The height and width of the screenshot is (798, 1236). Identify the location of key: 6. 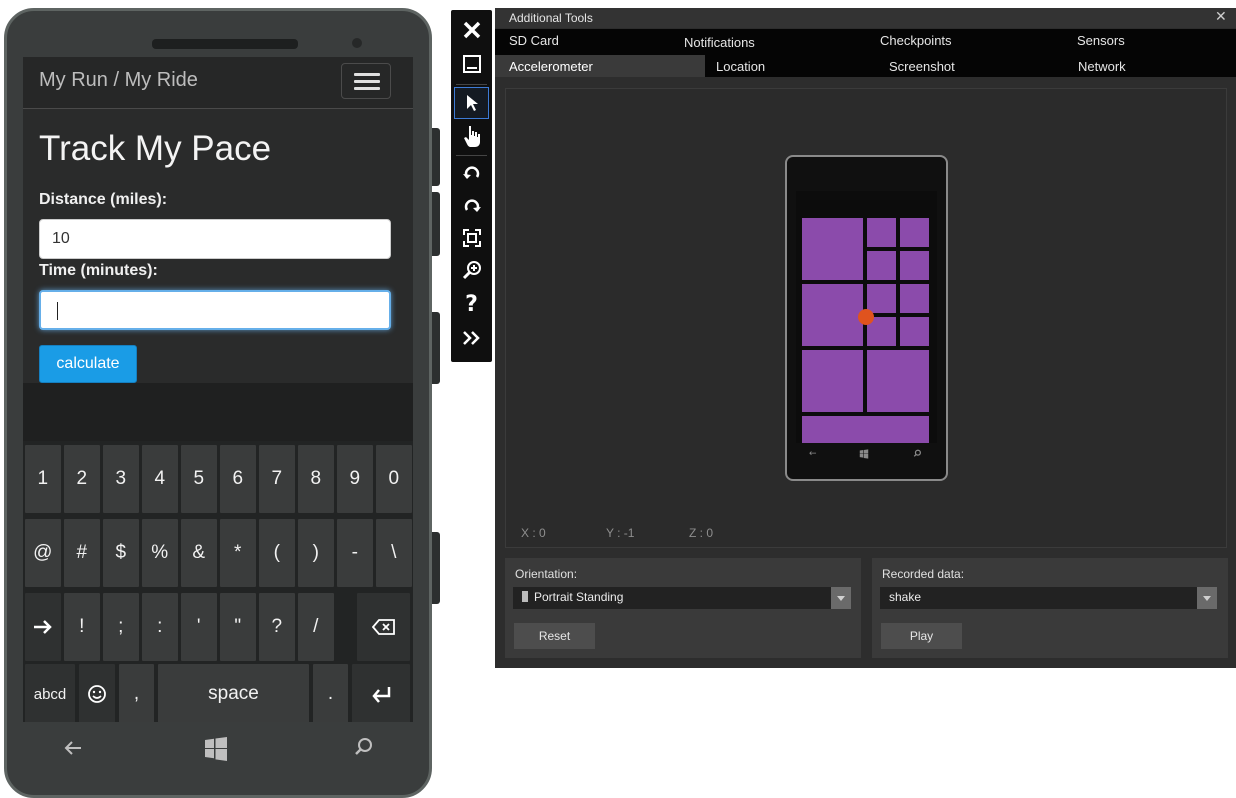
(238, 479).